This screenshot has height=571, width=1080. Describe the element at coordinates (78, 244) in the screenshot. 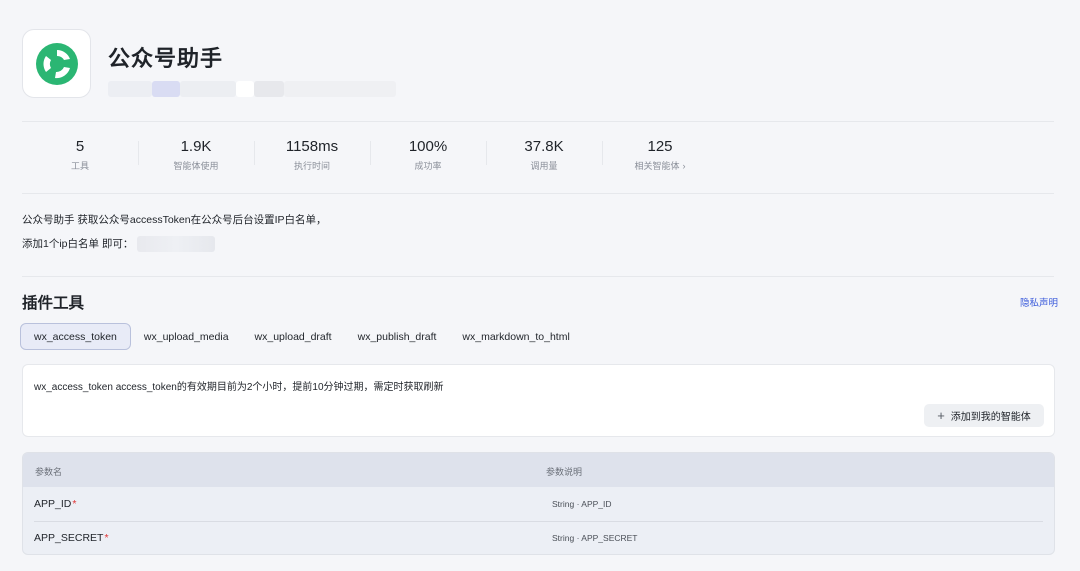

I see `description-line-2-text: 添加1个ip白名单 即可：` at that location.